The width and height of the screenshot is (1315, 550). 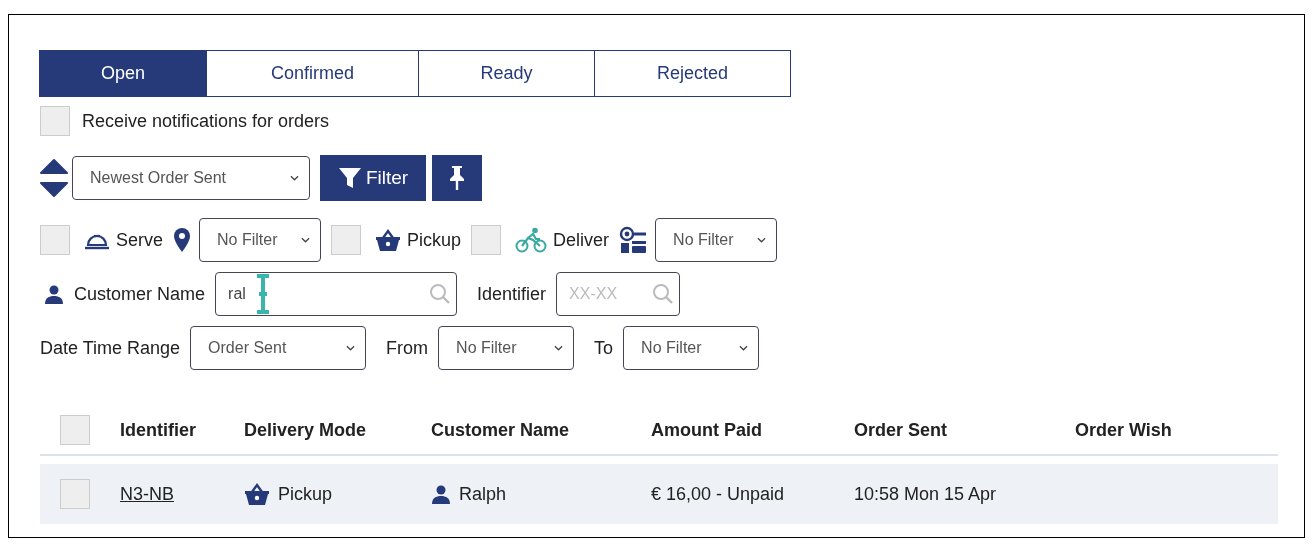 What do you see at coordinates (581, 240) in the screenshot?
I see `checkbox-label: Deliver` at bounding box center [581, 240].